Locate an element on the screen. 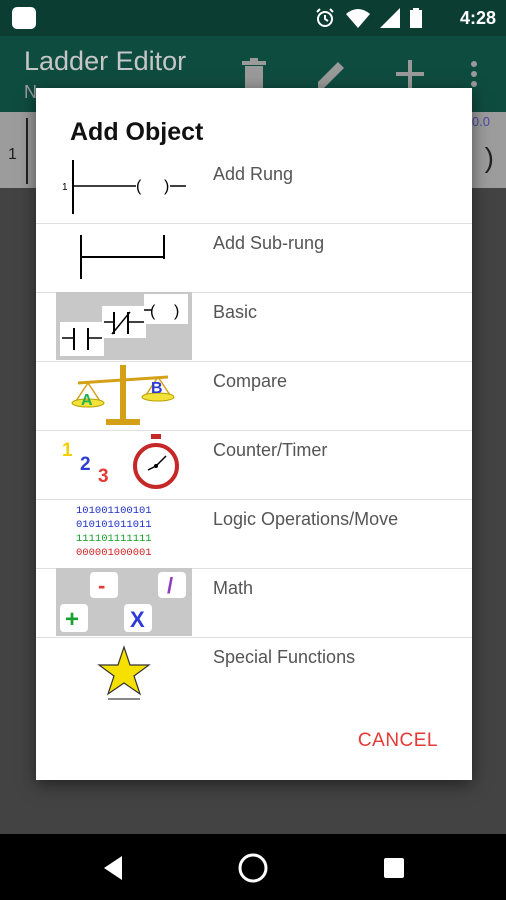 Image resolution: width=506 pixels, height=900 pixels. binary-line: 111101111111 is located at coordinates (114, 539).